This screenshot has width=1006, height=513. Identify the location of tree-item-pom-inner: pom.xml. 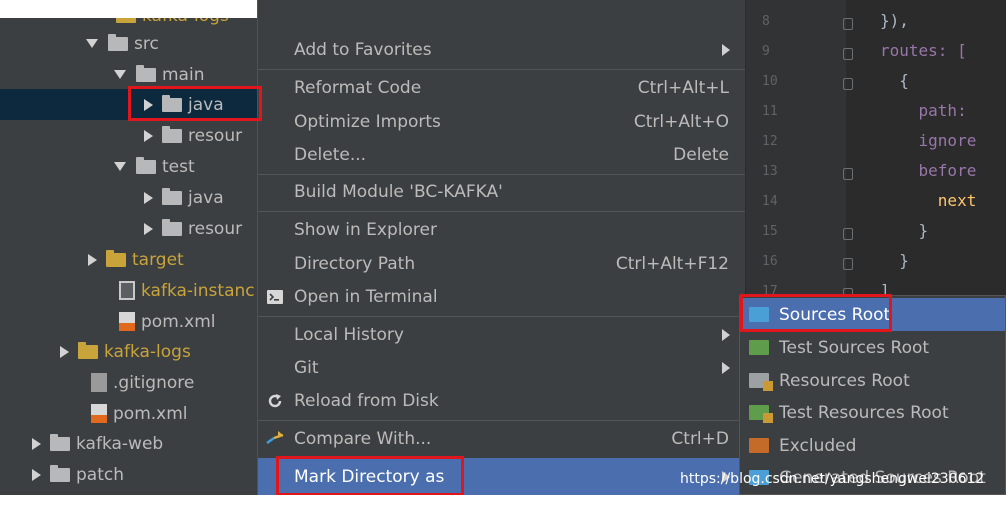
(129, 321).